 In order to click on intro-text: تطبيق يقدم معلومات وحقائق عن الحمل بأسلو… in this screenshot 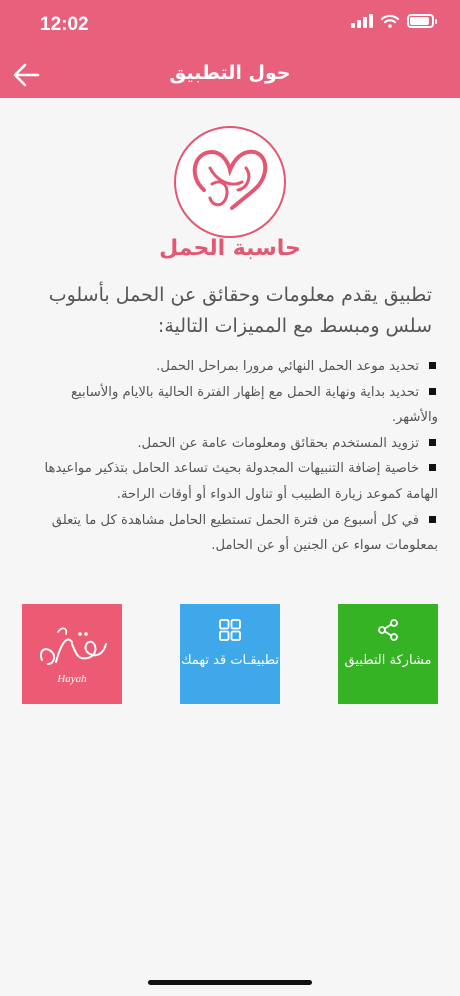, I will do `click(240, 310)`.